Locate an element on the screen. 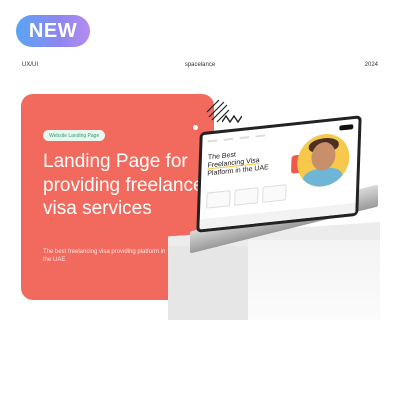 This screenshot has width=400, height=400. preview-photo is located at coordinates (323, 160).